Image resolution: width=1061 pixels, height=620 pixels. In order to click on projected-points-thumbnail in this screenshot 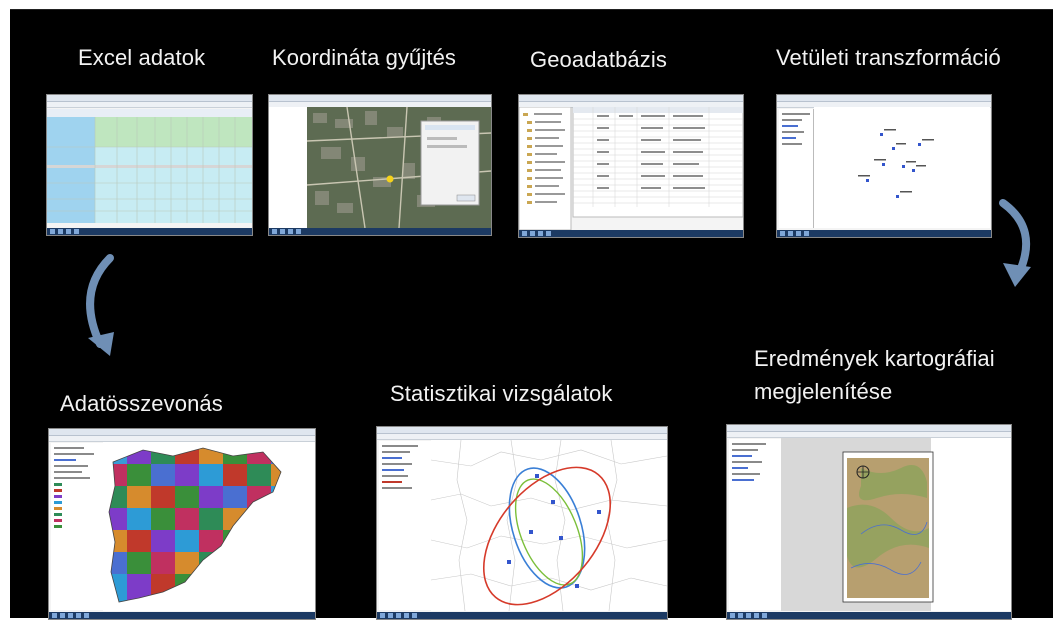, I will do `click(884, 166)`.